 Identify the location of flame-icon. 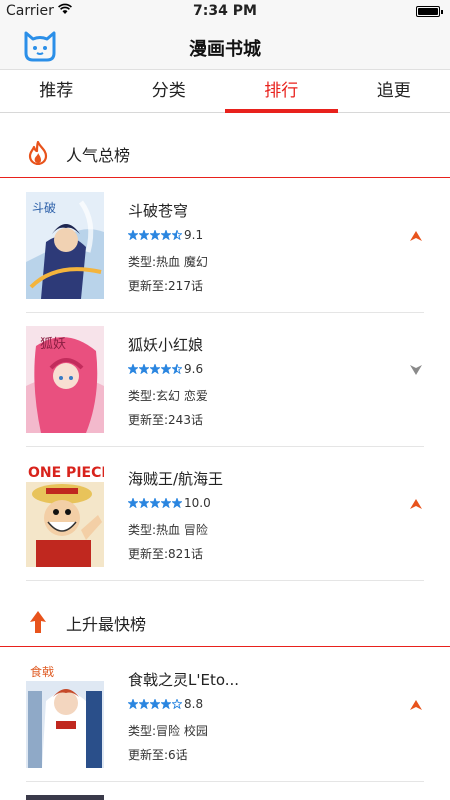
(38, 153).